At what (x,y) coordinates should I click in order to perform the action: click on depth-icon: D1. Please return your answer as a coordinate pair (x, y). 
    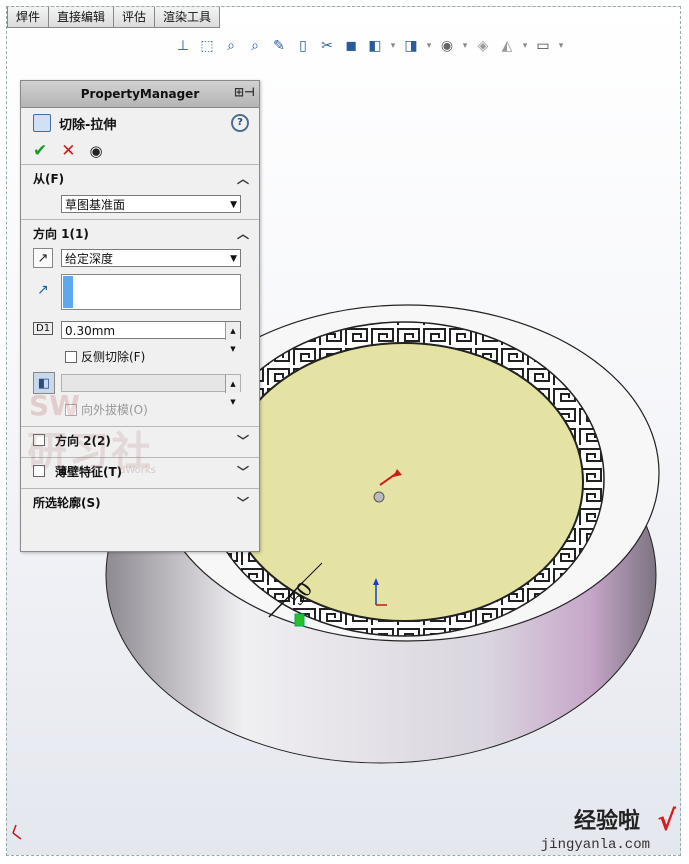
    Looking at the image, I should click on (43, 328).